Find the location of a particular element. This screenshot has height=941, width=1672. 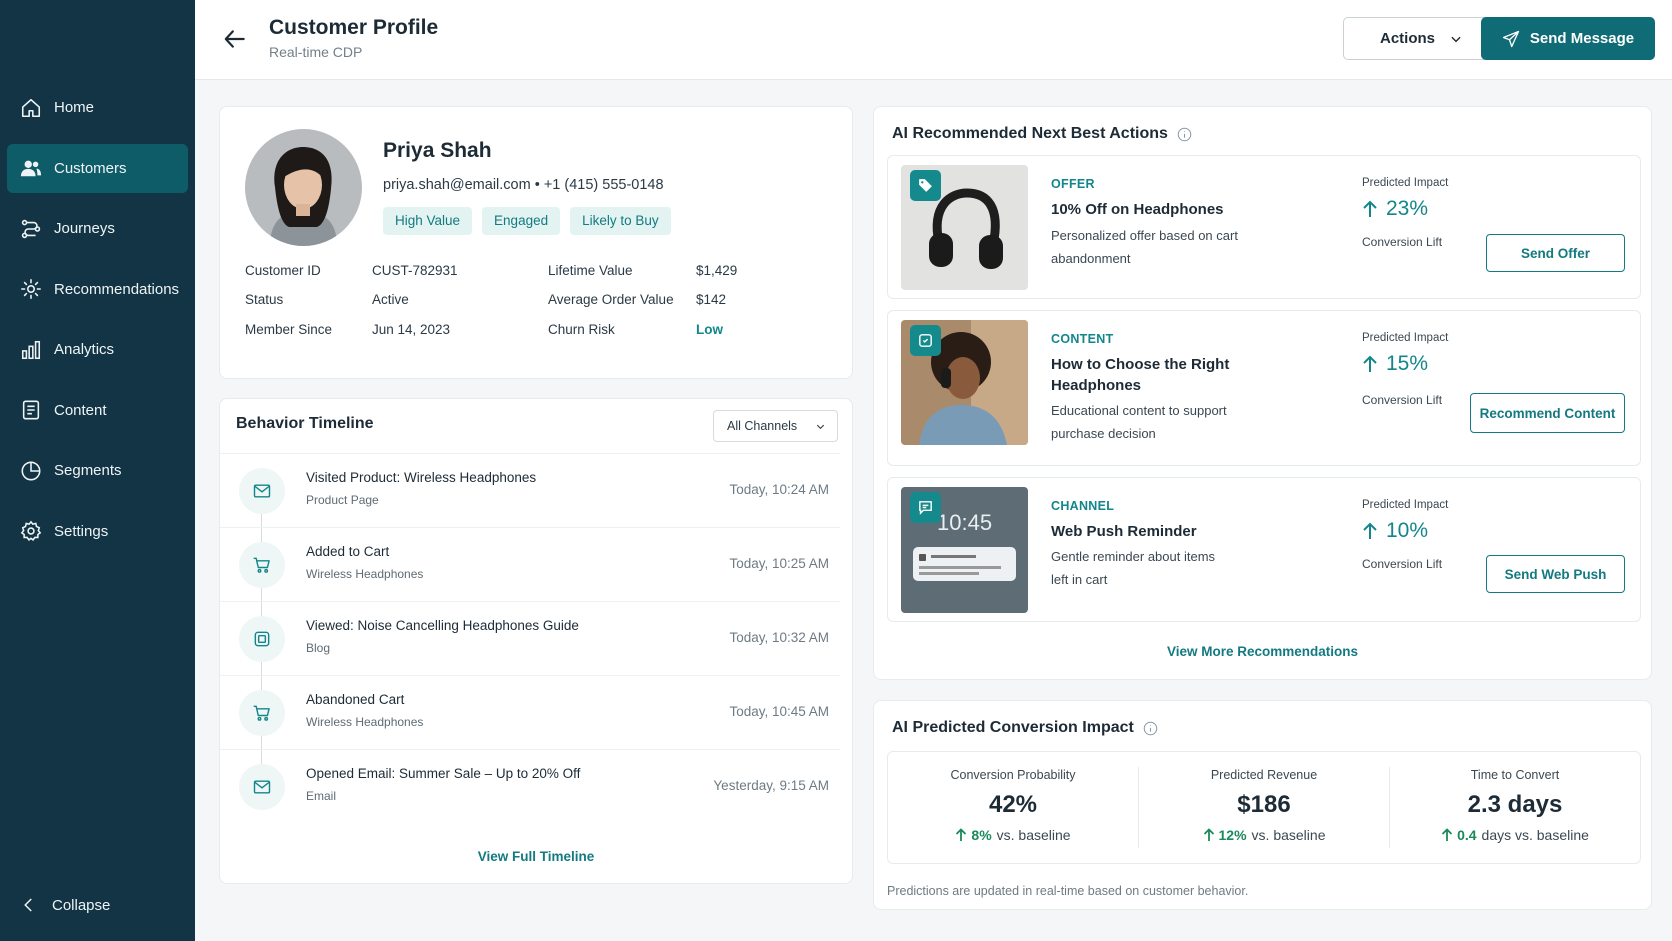

customer-tags: High Value Engaged Likely to Buy is located at coordinates (527, 221).